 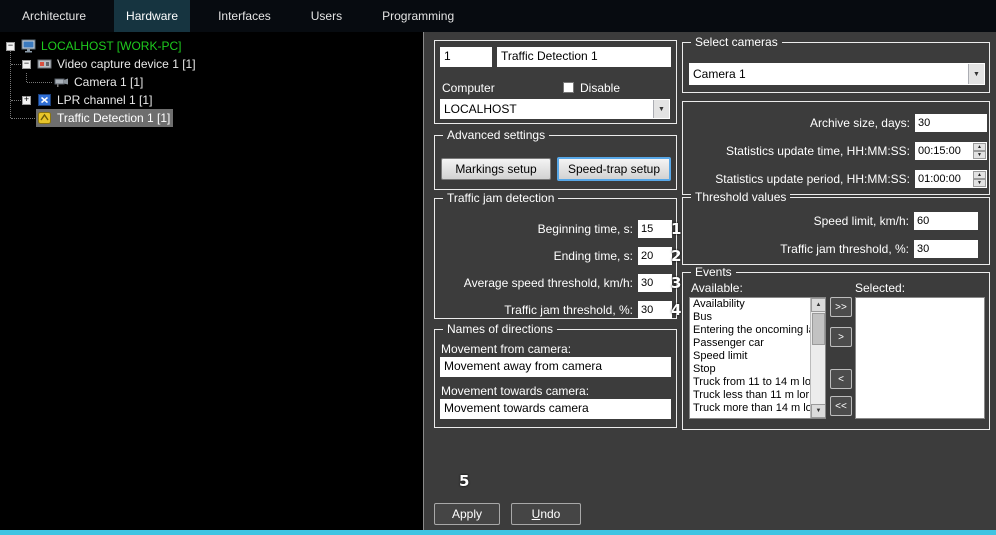 What do you see at coordinates (214, 46) in the screenshot?
I see `tree-item-localhost: LOCALHOST [WORK-PC]` at bounding box center [214, 46].